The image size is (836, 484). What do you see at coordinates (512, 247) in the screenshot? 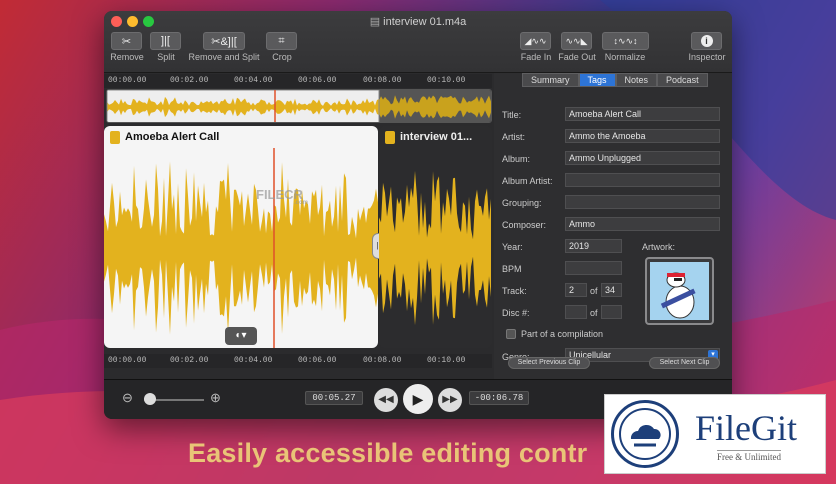
I see `year-label: Year:` at bounding box center [512, 247].